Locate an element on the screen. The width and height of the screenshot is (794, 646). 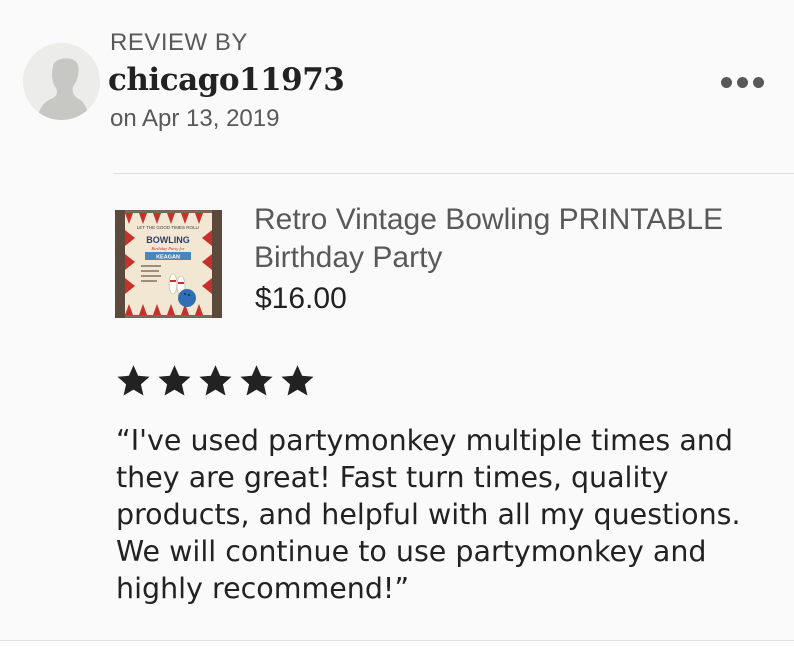
default-avatar-icon is located at coordinates (61, 81).